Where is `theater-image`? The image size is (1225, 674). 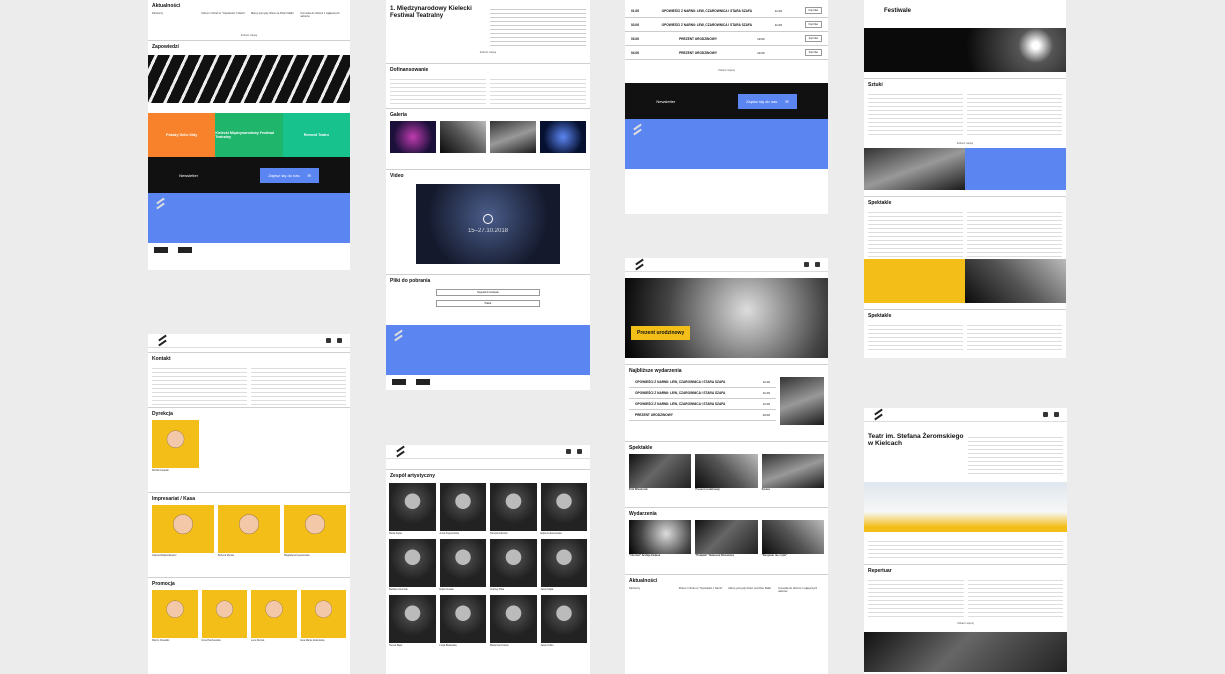 theater-image is located at coordinates (965, 507).